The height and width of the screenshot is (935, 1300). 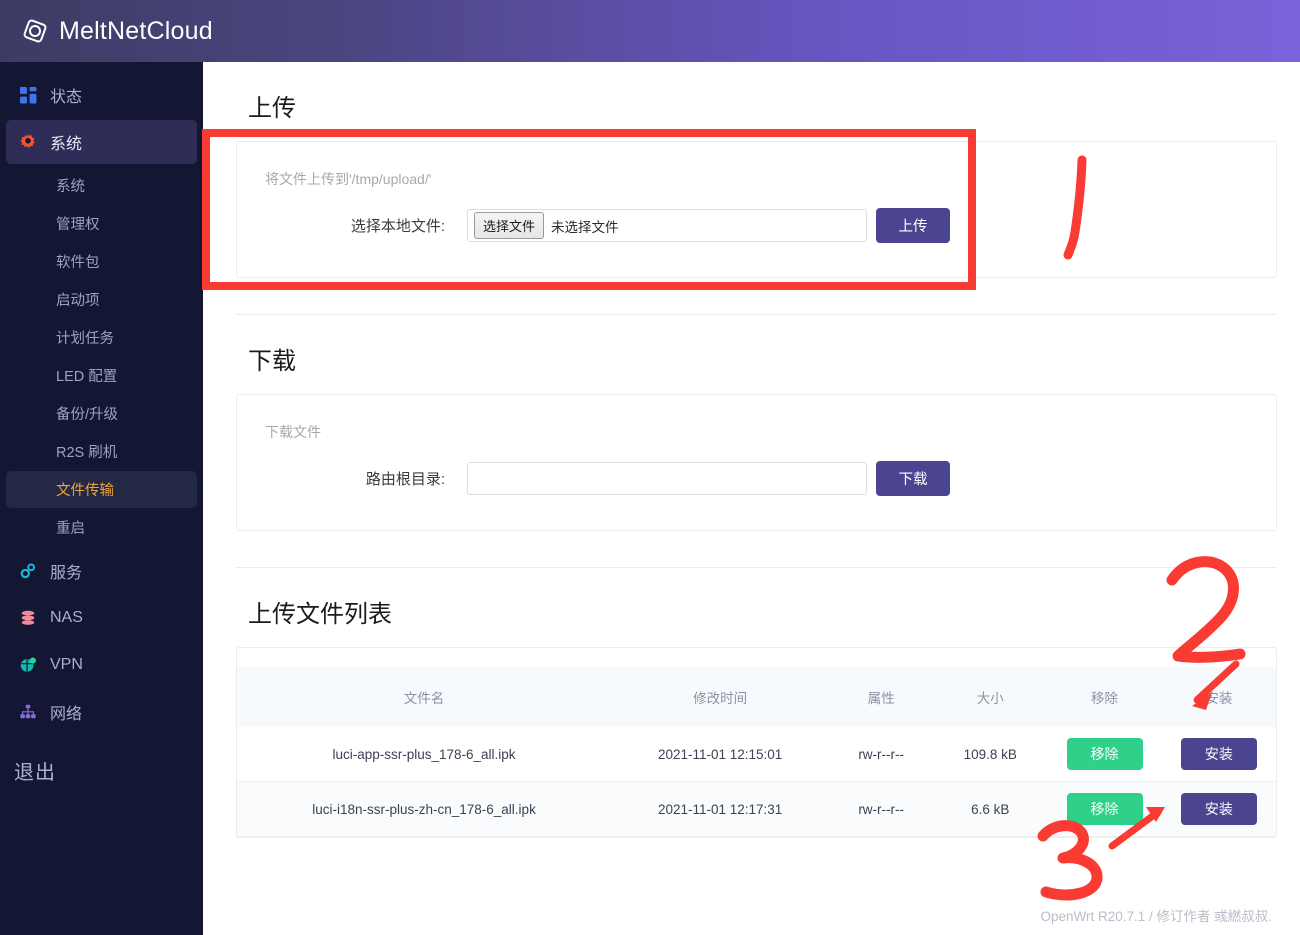 What do you see at coordinates (70, 529) in the screenshot?
I see `sidebar-subitem-label: 重启` at bounding box center [70, 529].